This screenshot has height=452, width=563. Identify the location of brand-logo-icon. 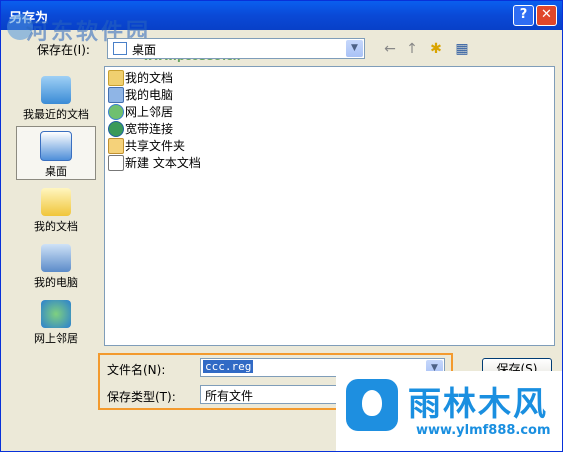
(372, 405).